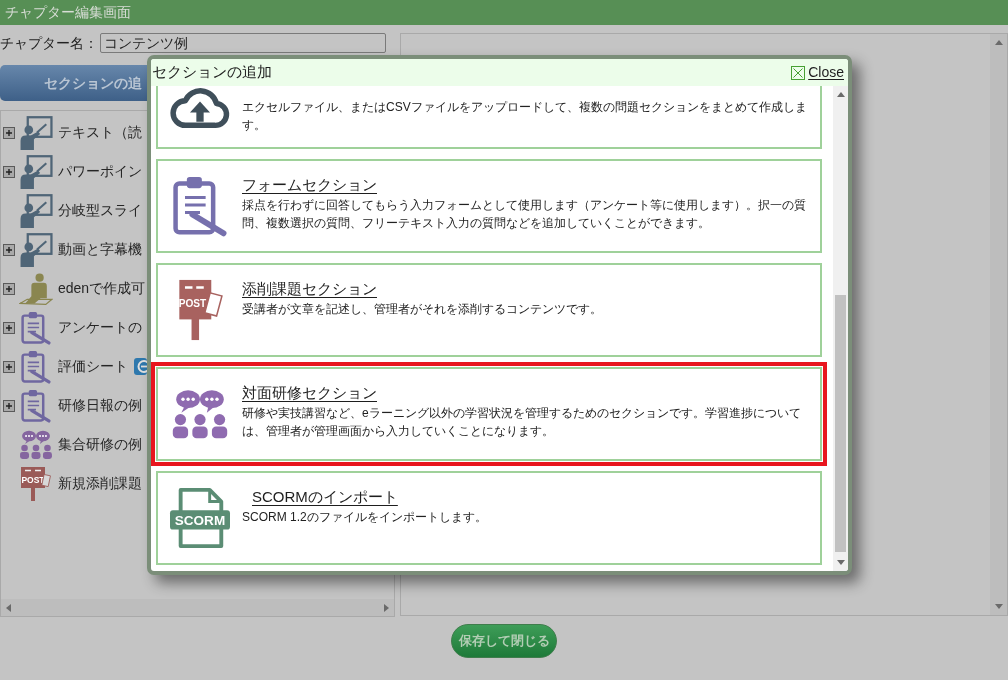 The width and height of the screenshot is (1008, 680). Describe the element at coordinates (422, 309) in the screenshot. I see `option-description: 受講者が文章を記述し、管理者がそれを添削するコンテンツです。` at that location.